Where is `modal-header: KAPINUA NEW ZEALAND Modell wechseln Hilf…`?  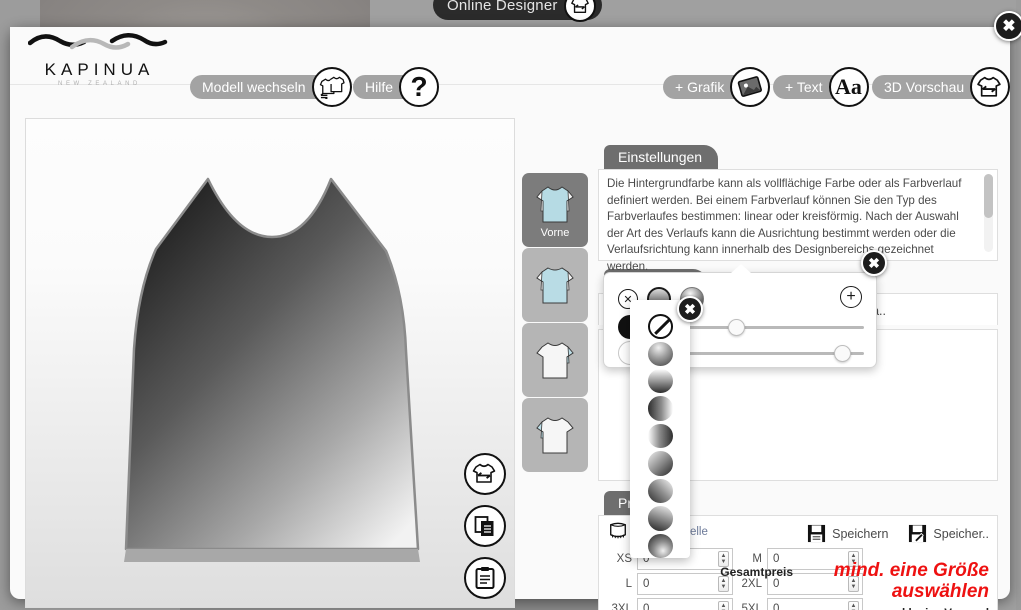
modal-header: KAPINUA NEW ZEALAND Modell wechseln Hilf… is located at coordinates (510, 67).